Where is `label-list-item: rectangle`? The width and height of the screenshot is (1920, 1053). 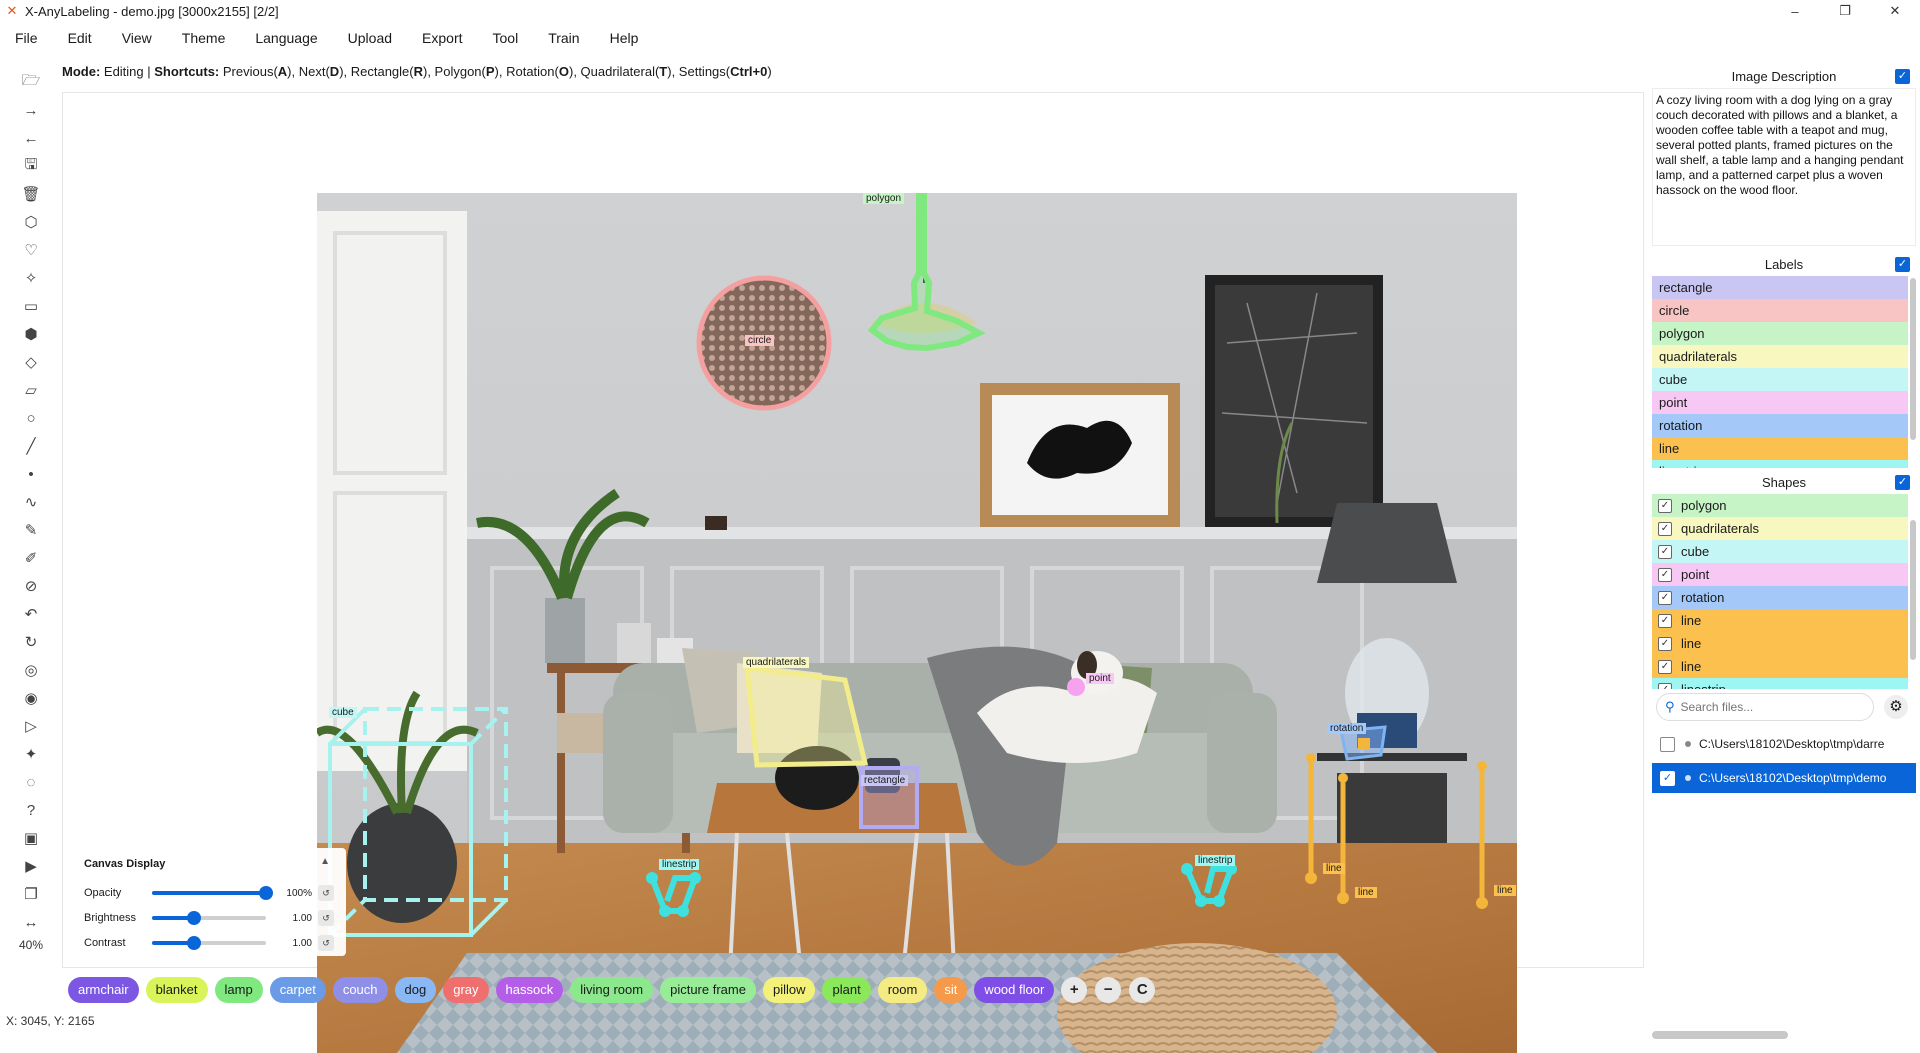
label-list-item: rectangle is located at coordinates (1780, 287).